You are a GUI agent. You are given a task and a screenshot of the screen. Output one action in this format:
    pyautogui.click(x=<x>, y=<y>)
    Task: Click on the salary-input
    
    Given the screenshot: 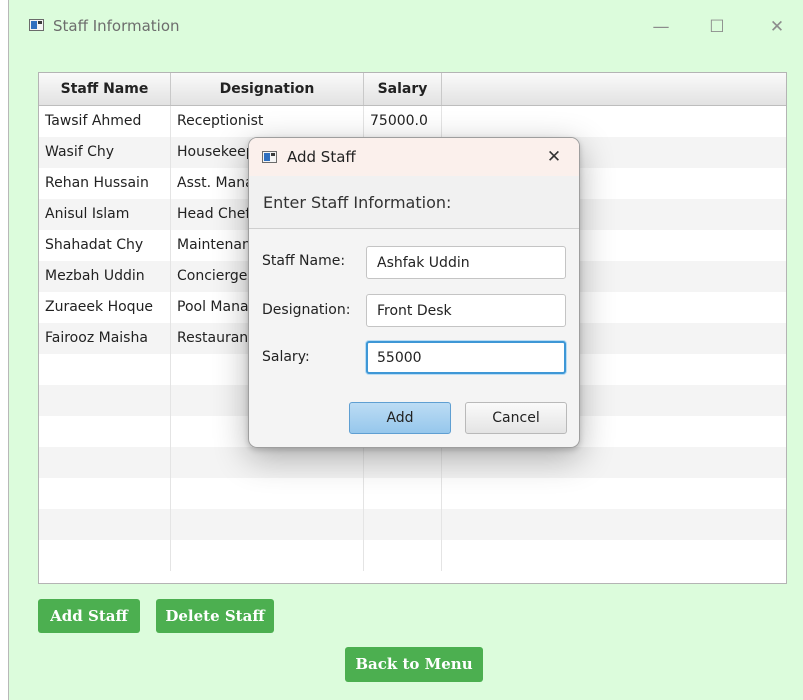 What is the action you would take?
    pyautogui.click(x=466, y=357)
    